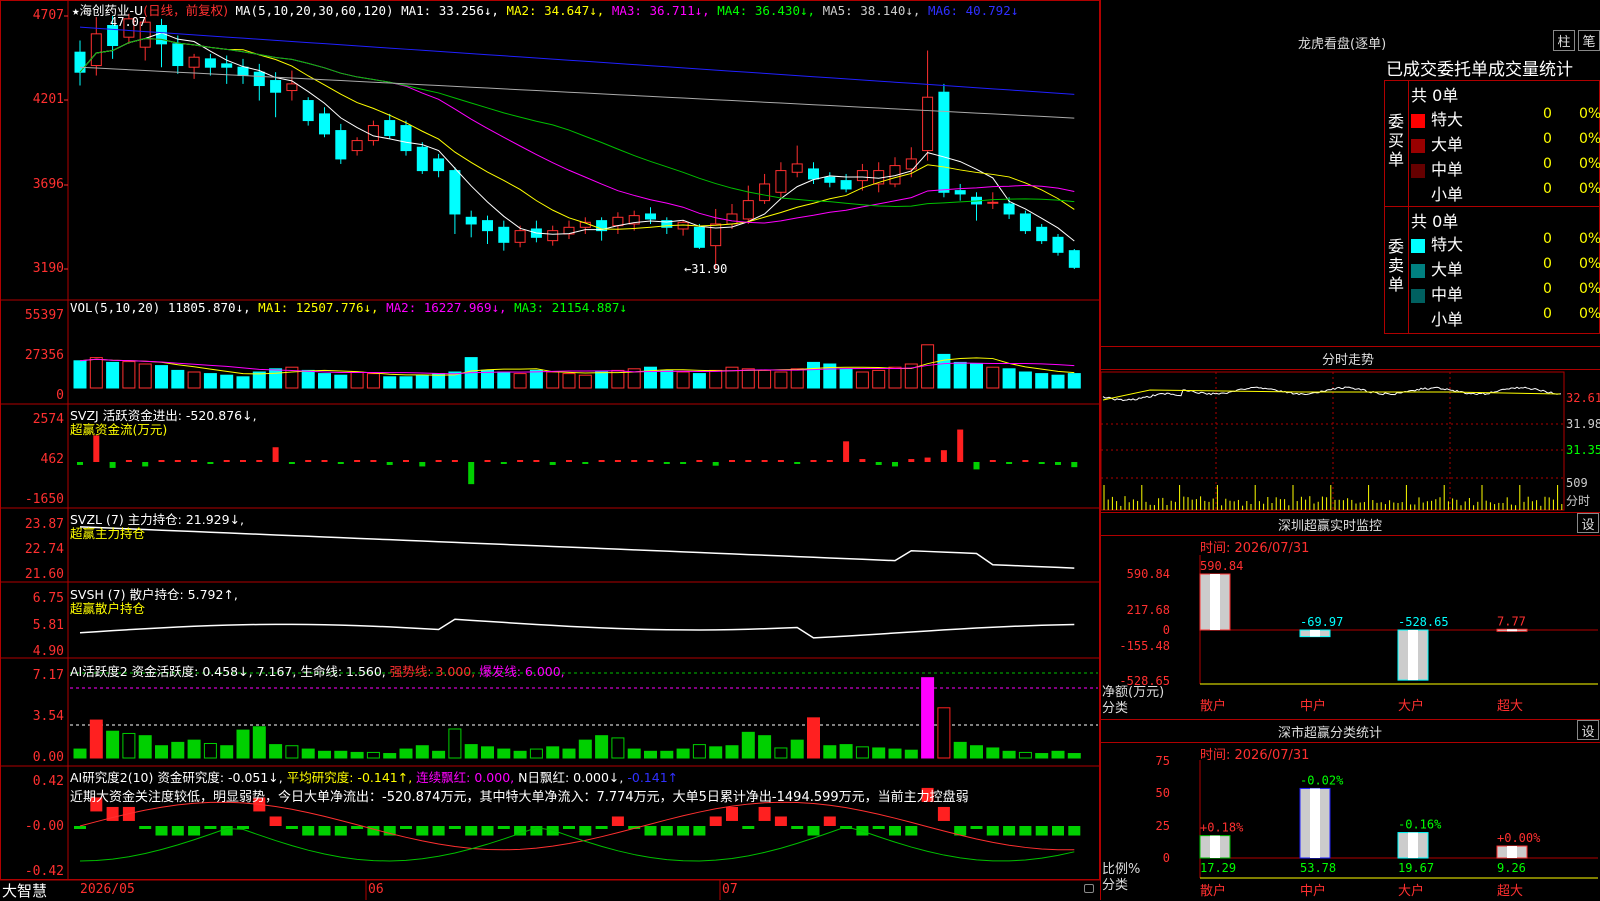 This screenshot has height=901, width=1600. What do you see at coordinates (1577, 483) in the screenshot?
I see `intraday-vol-label: 509` at bounding box center [1577, 483].